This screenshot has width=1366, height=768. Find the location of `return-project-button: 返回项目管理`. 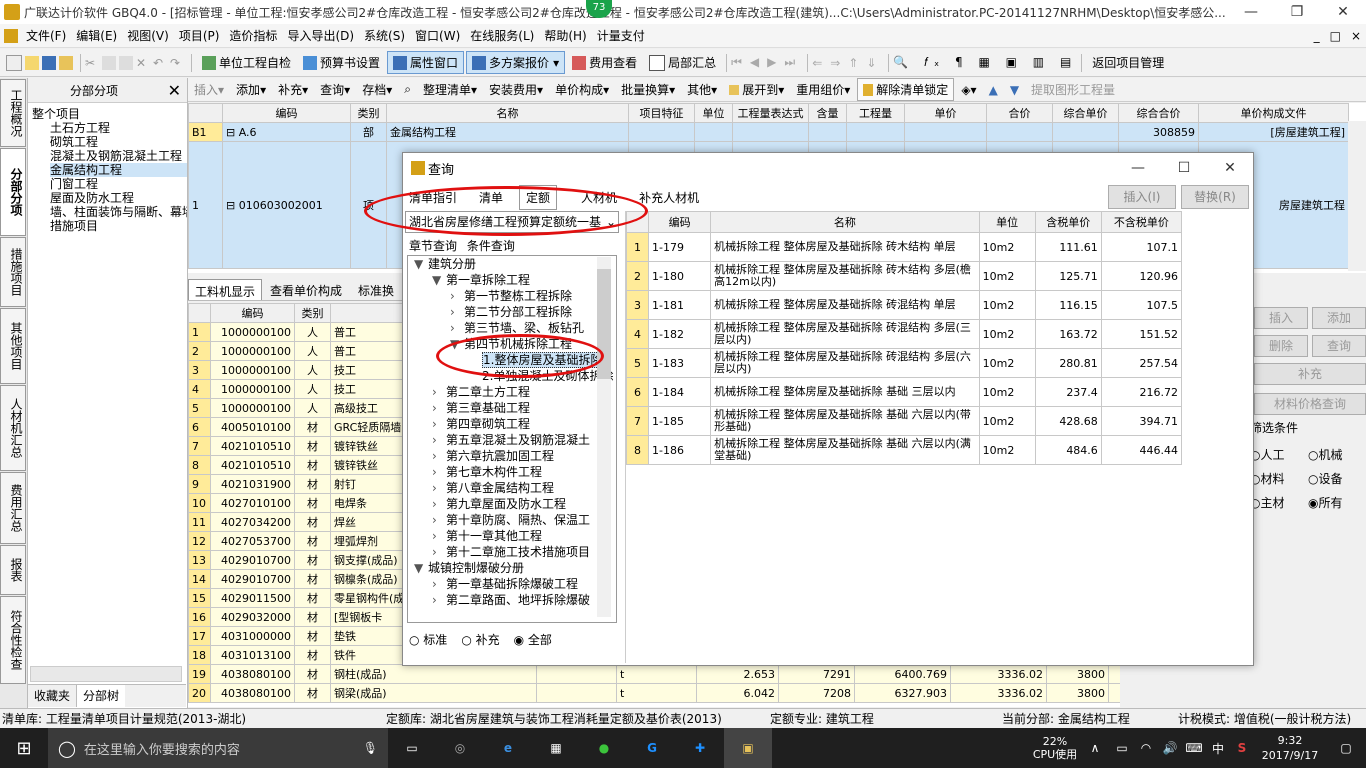

return-project-button: 返回项目管理 is located at coordinates (1128, 62).